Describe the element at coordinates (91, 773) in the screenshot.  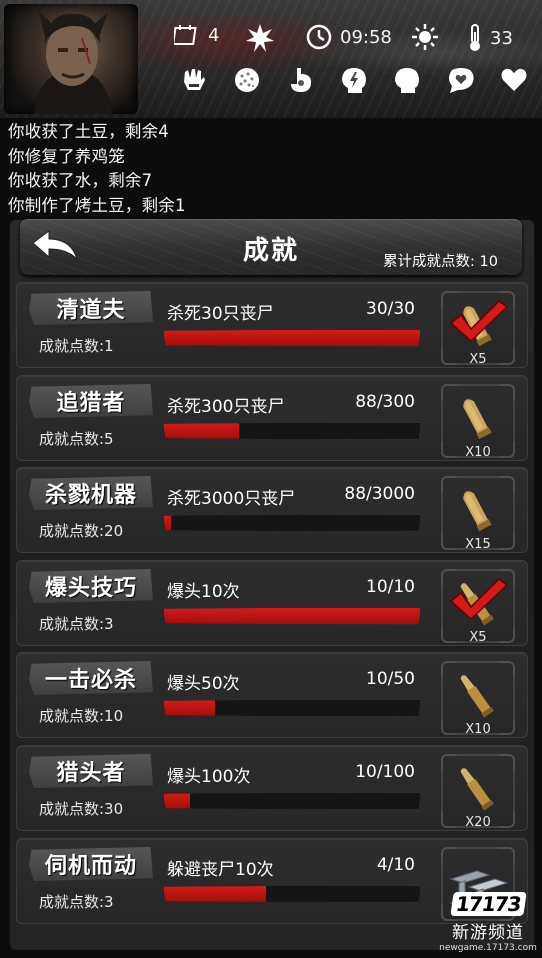
I see `achievement-name: 猎头者` at that location.